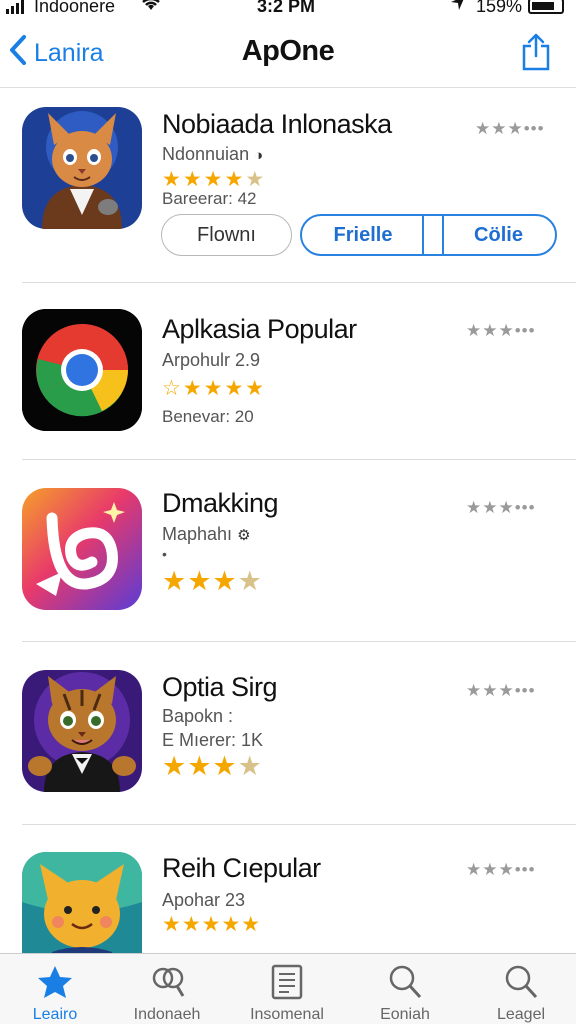 The width and height of the screenshot is (576, 1024). I want to click on tab-label: Insomenal, so click(287, 1014).